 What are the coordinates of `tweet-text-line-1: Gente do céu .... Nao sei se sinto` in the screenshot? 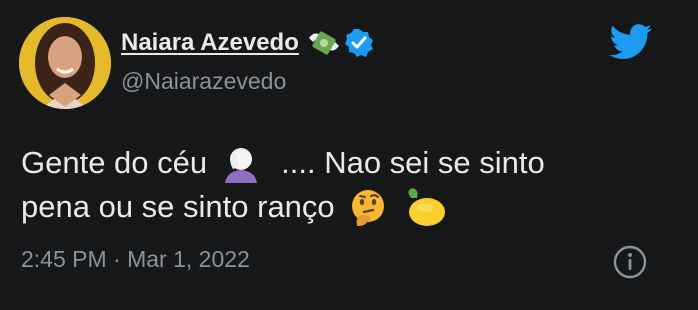 It's located at (346, 163).